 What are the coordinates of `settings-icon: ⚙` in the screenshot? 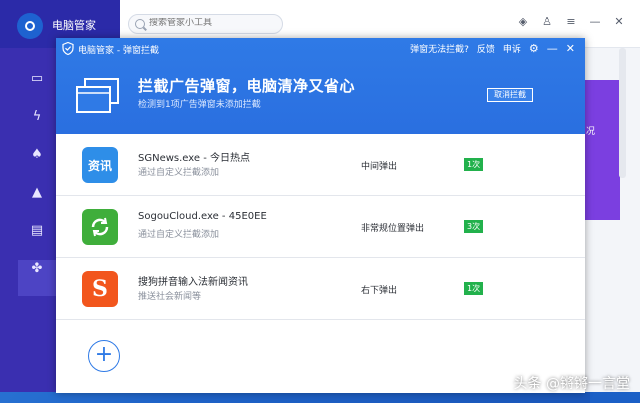 It's located at (534, 48).